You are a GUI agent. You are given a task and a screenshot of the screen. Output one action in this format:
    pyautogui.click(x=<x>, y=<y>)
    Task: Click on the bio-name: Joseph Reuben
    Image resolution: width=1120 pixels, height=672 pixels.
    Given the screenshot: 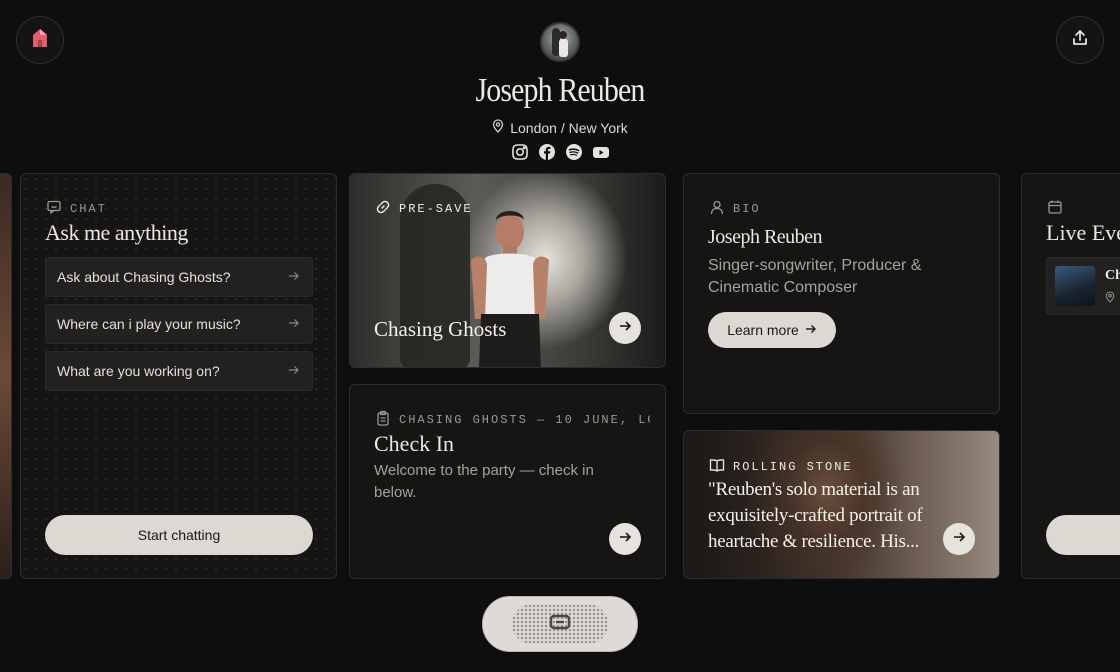 What is the action you would take?
    pyautogui.click(x=765, y=237)
    